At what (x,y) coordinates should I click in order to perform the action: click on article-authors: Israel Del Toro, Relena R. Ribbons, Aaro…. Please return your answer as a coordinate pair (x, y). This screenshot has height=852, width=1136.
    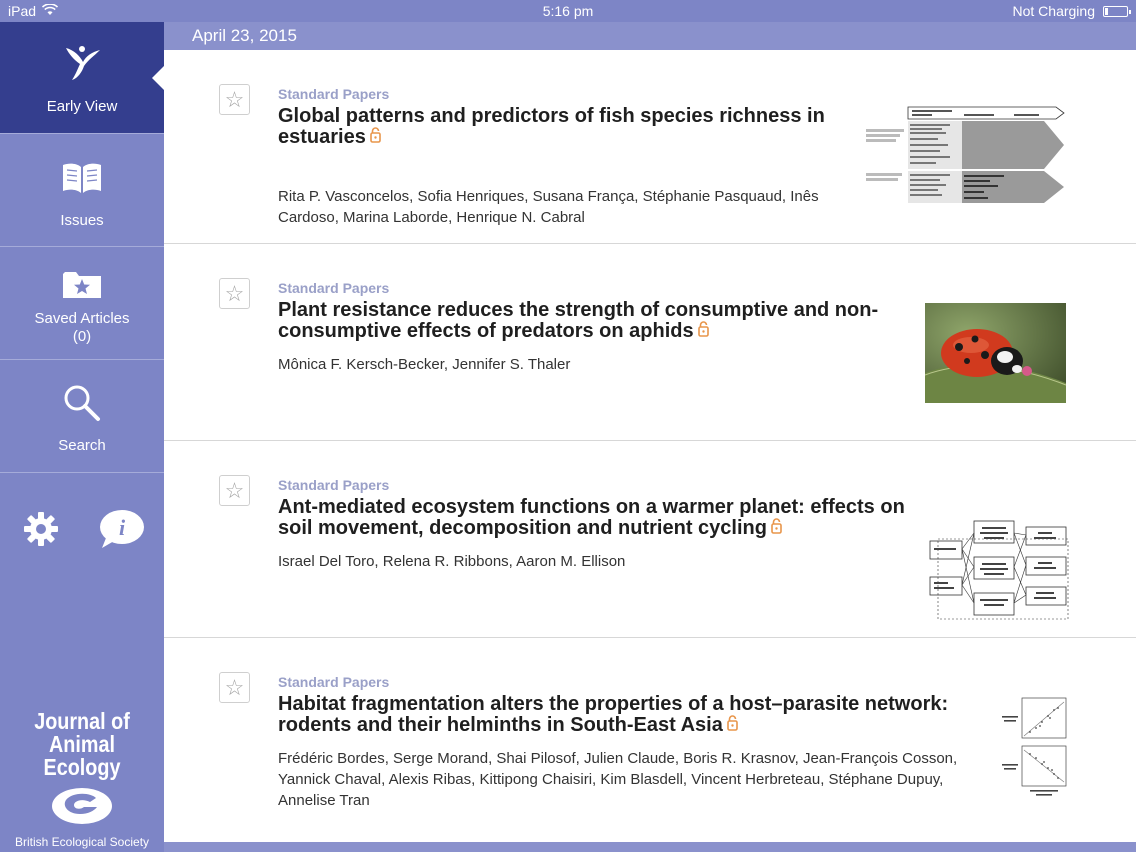
    Looking at the image, I should click on (452, 561).